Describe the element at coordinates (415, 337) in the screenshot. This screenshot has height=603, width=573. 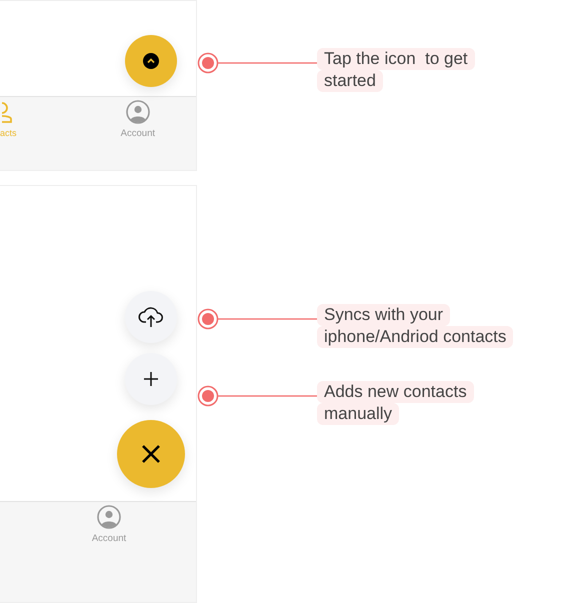
I see `callout-label: iphone/Andriod contacts` at that location.